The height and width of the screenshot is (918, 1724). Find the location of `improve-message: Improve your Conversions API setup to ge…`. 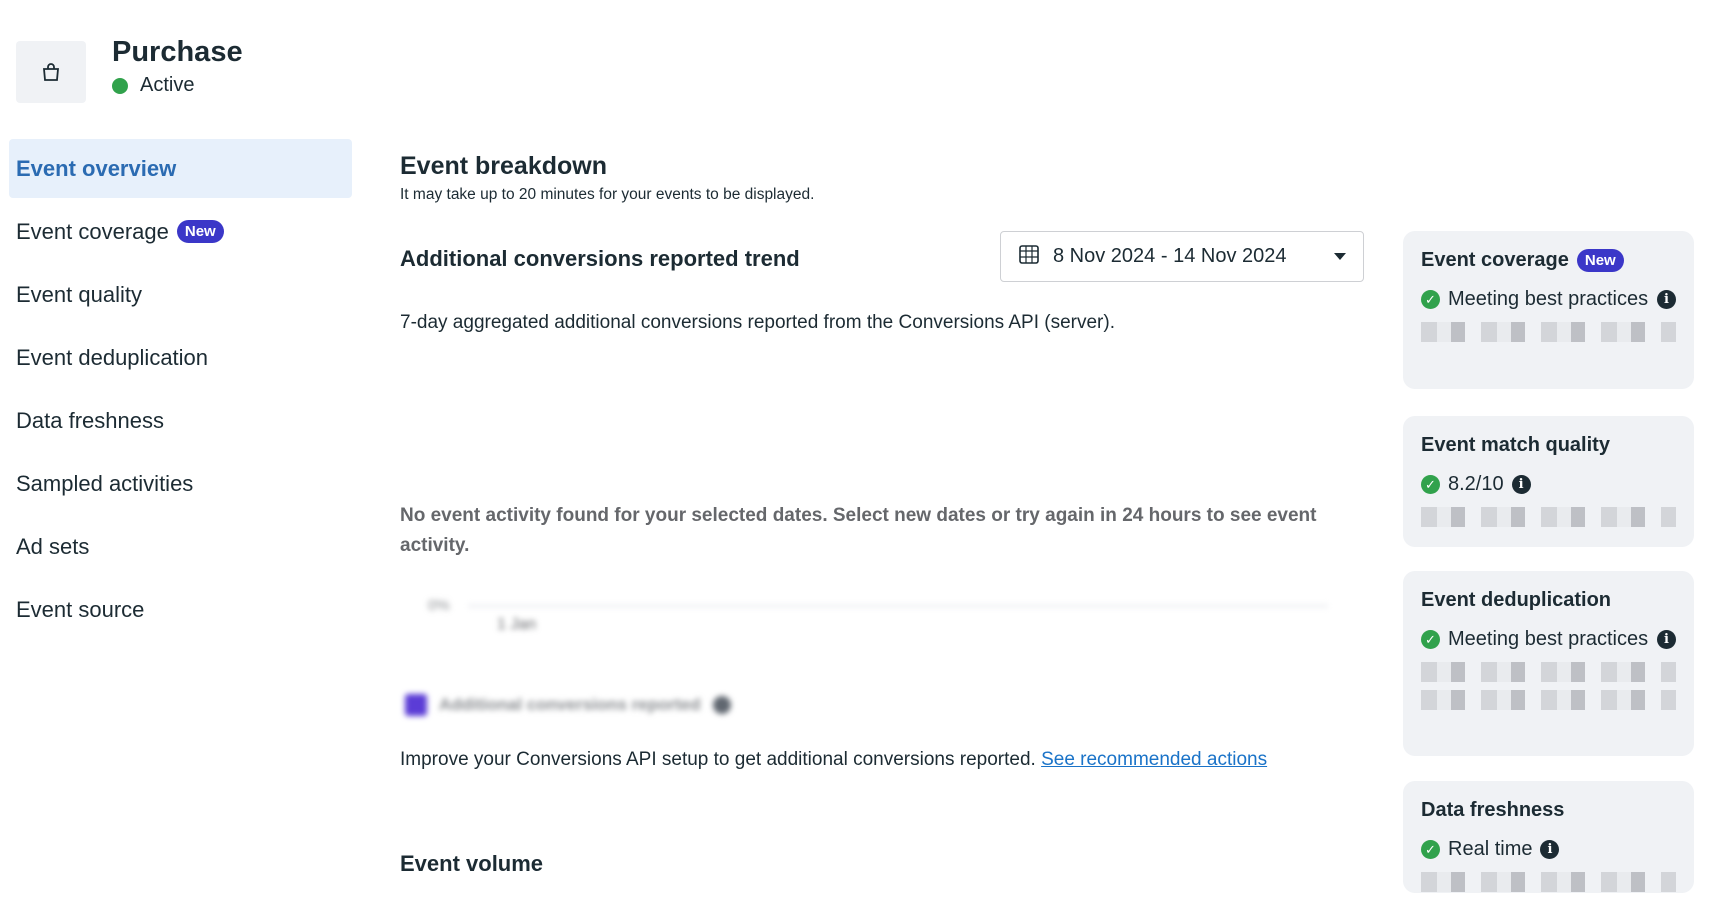

improve-message: Improve your Conversions API setup to ge… is located at coordinates (865, 760).